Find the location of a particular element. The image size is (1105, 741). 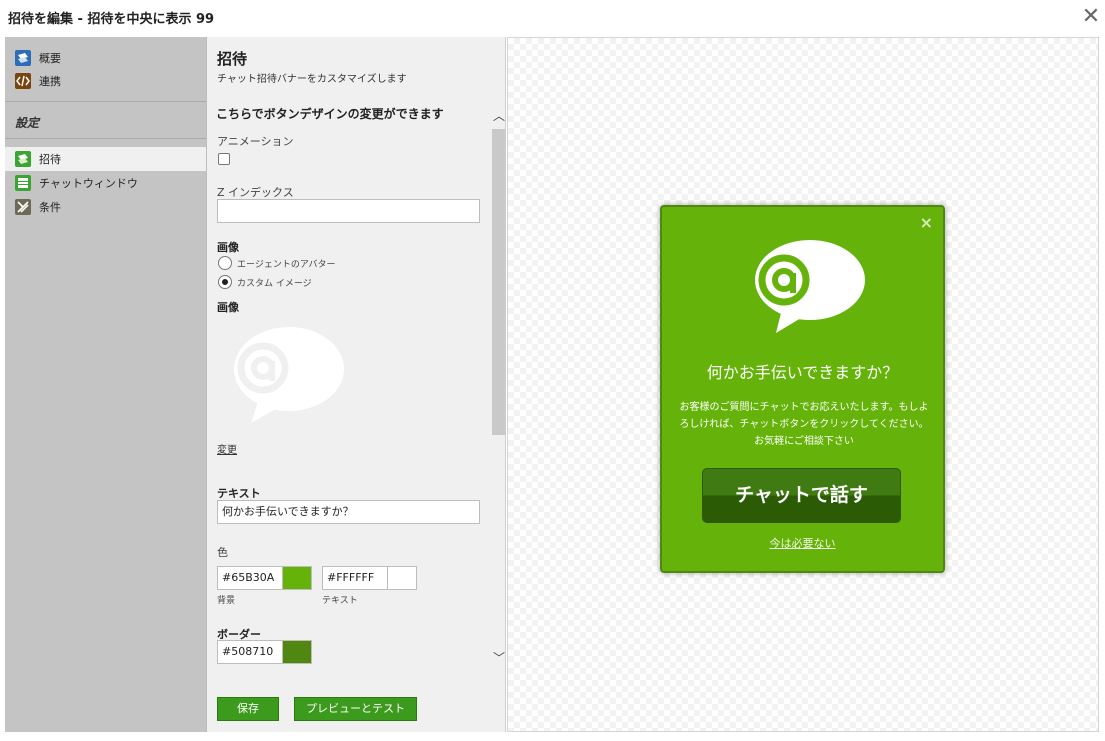

border-color-input: #508710 is located at coordinates (250, 652).